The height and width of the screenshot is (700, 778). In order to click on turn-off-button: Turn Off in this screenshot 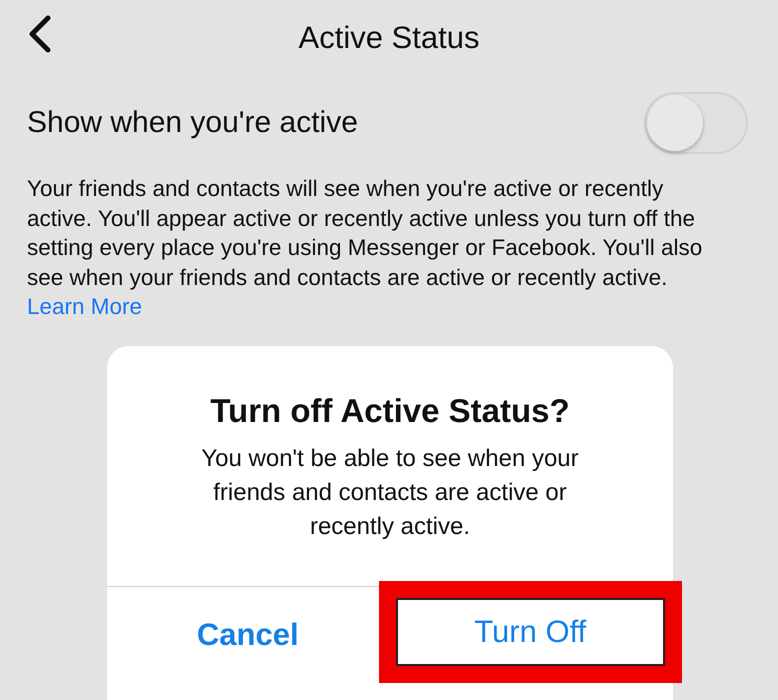, I will do `click(530, 631)`.